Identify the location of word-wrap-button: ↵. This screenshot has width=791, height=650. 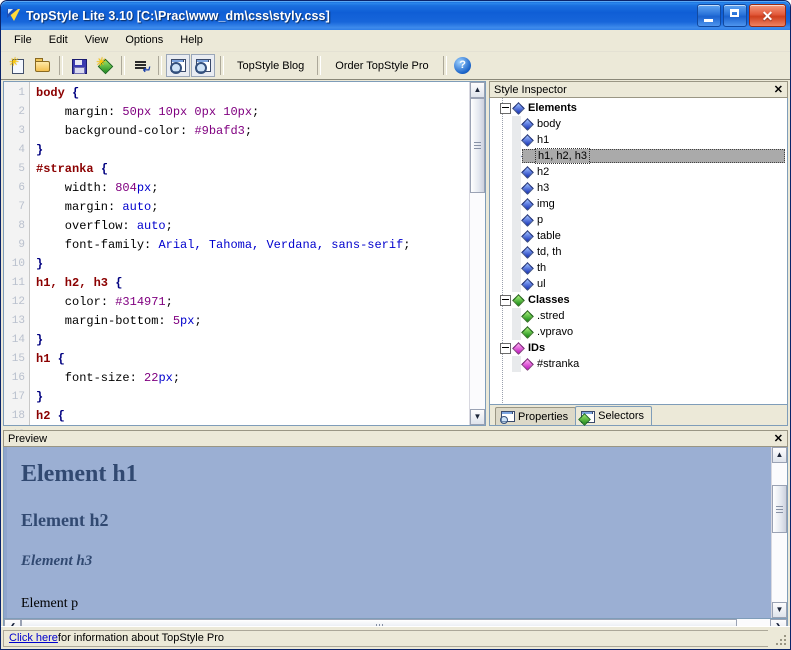
(141, 65).